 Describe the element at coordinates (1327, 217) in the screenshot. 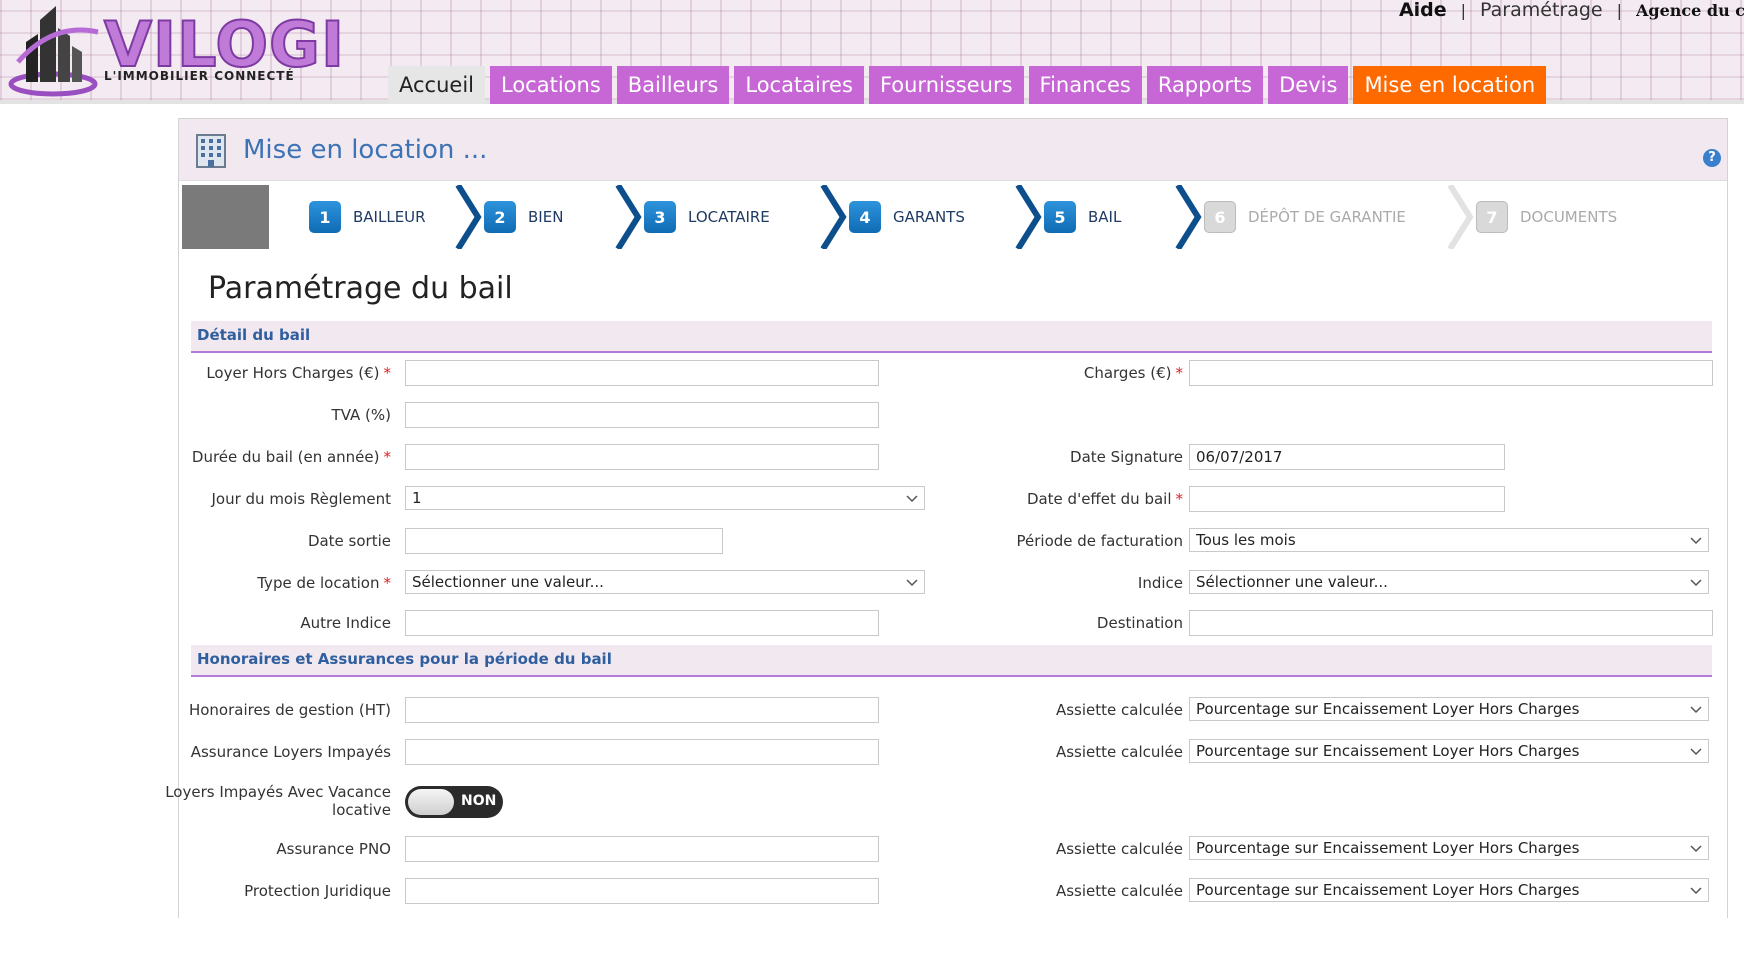

I see `step-label: DÉPÔT DE GARANTIE` at that location.